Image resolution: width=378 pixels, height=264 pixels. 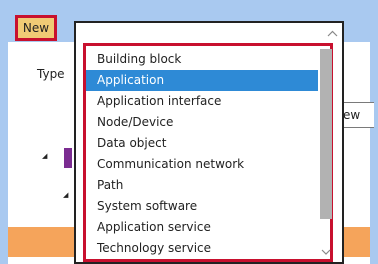 What do you see at coordinates (202, 80) in the screenshot?
I see `dropdown-item-application: Application` at bounding box center [202, 80].